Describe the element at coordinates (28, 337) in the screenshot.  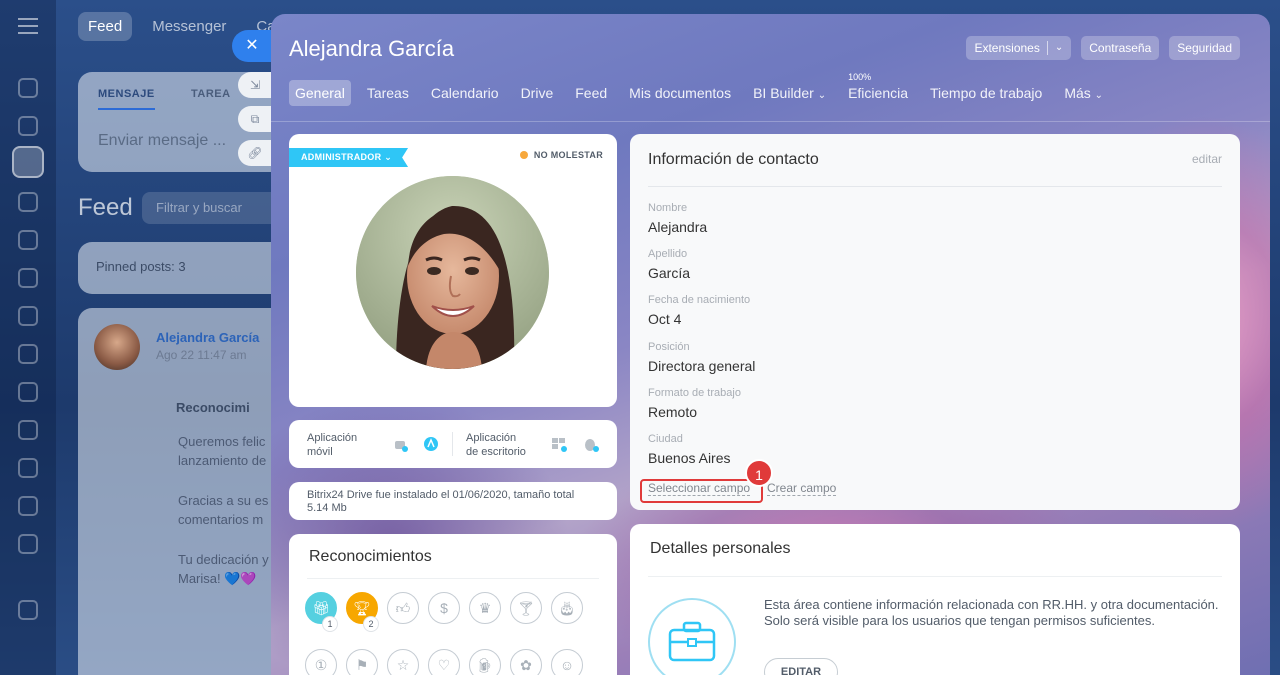
I see `left-rail` at that location.